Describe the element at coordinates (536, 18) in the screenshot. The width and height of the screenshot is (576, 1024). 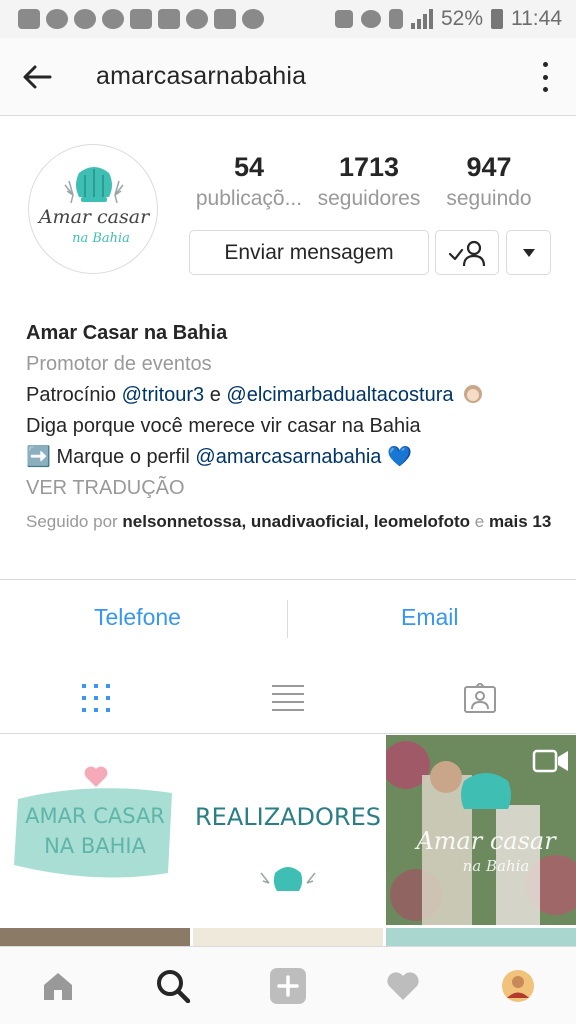
I see `clock: 11:44` at that location.